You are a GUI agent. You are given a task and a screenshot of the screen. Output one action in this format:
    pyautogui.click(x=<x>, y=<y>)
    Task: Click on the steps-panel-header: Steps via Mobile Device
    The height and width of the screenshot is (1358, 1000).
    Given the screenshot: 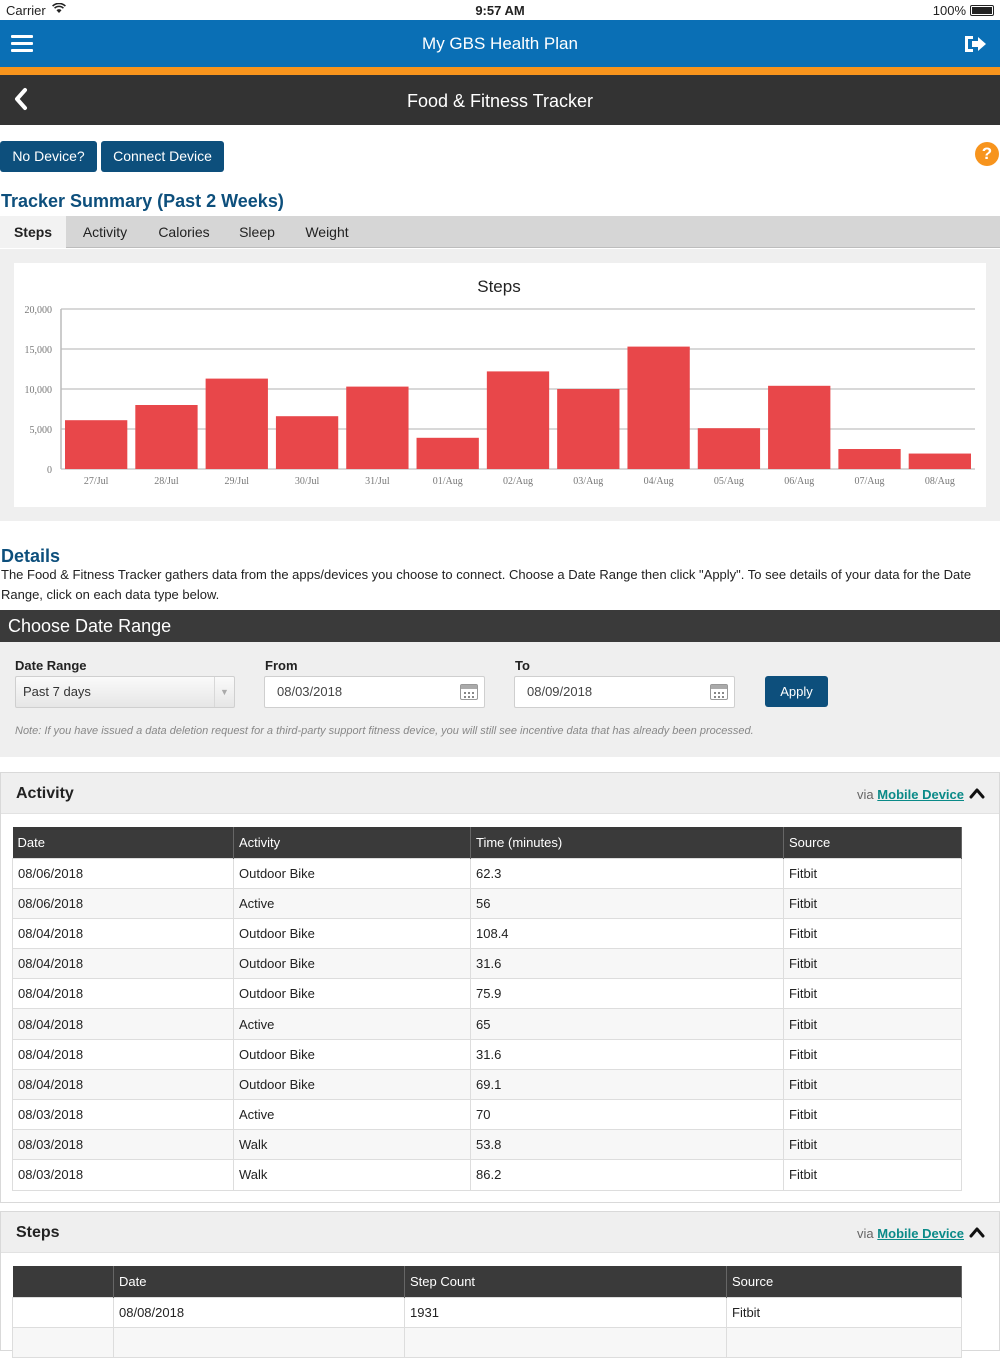 What is the action you would take?
    pyautogui.click(x=500, y=1232)
    